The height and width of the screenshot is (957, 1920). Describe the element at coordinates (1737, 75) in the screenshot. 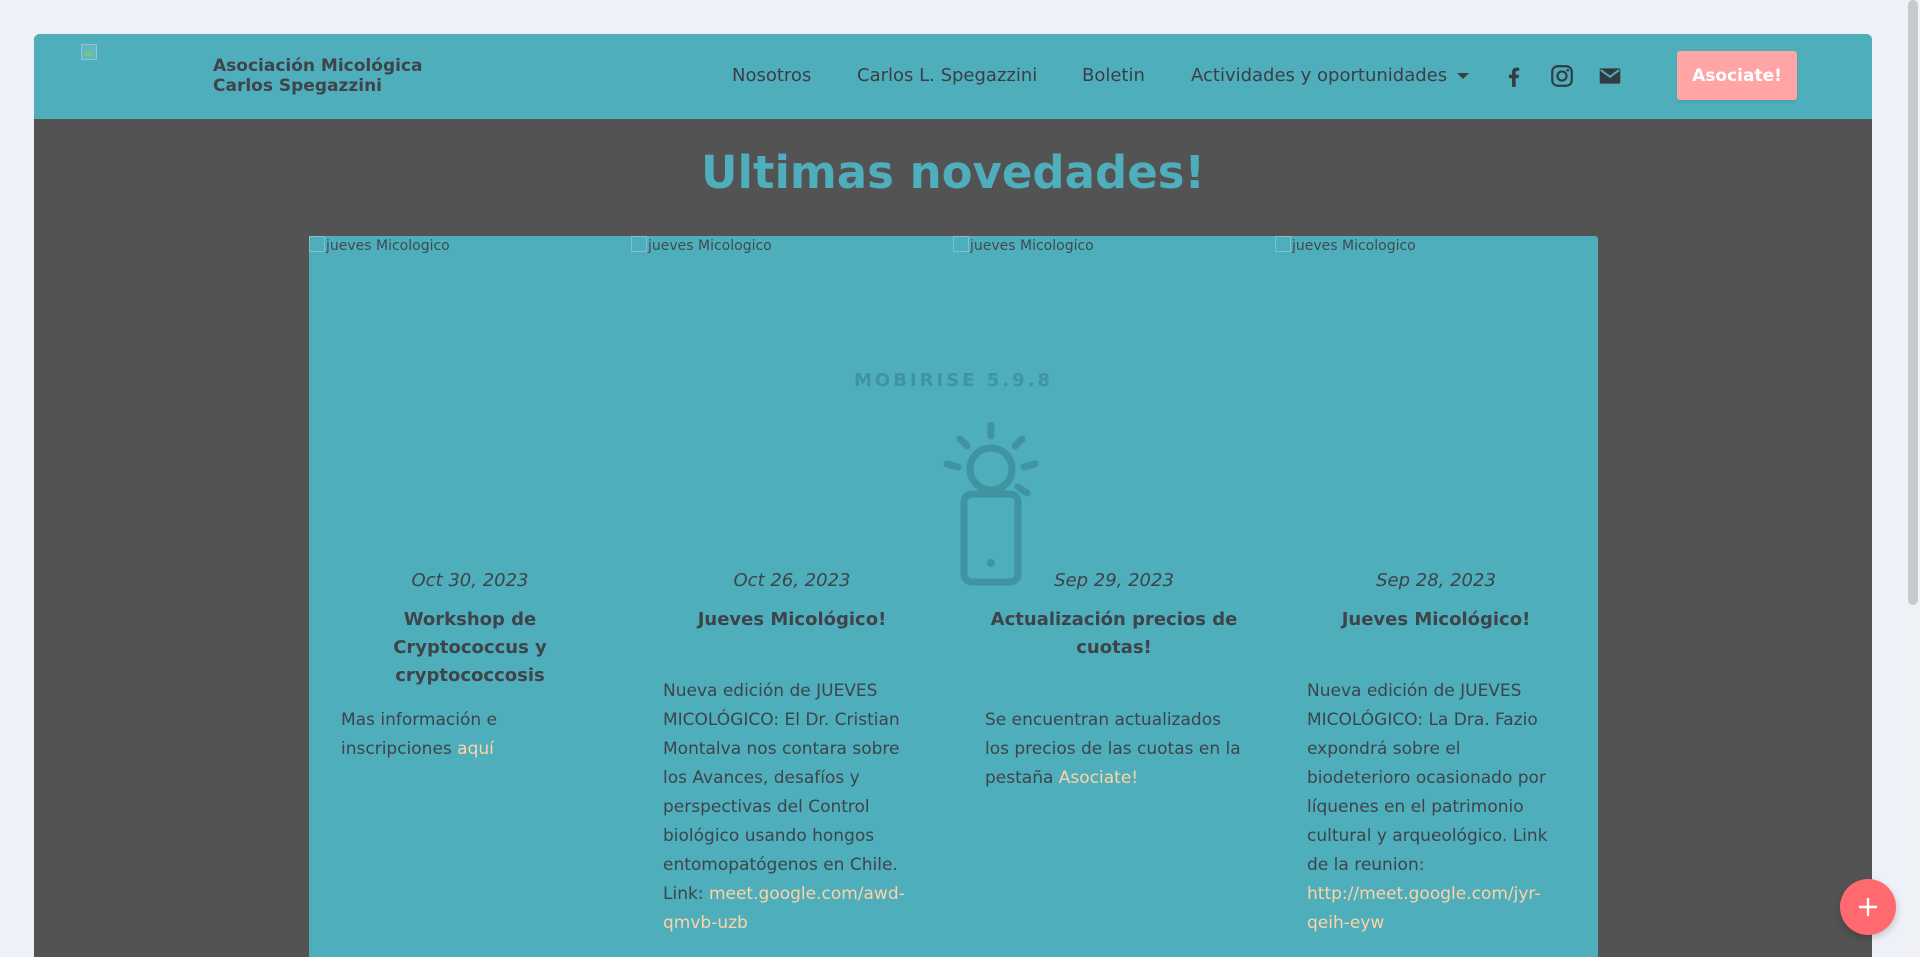

I see `asociate-button: Asociate!` at that location.